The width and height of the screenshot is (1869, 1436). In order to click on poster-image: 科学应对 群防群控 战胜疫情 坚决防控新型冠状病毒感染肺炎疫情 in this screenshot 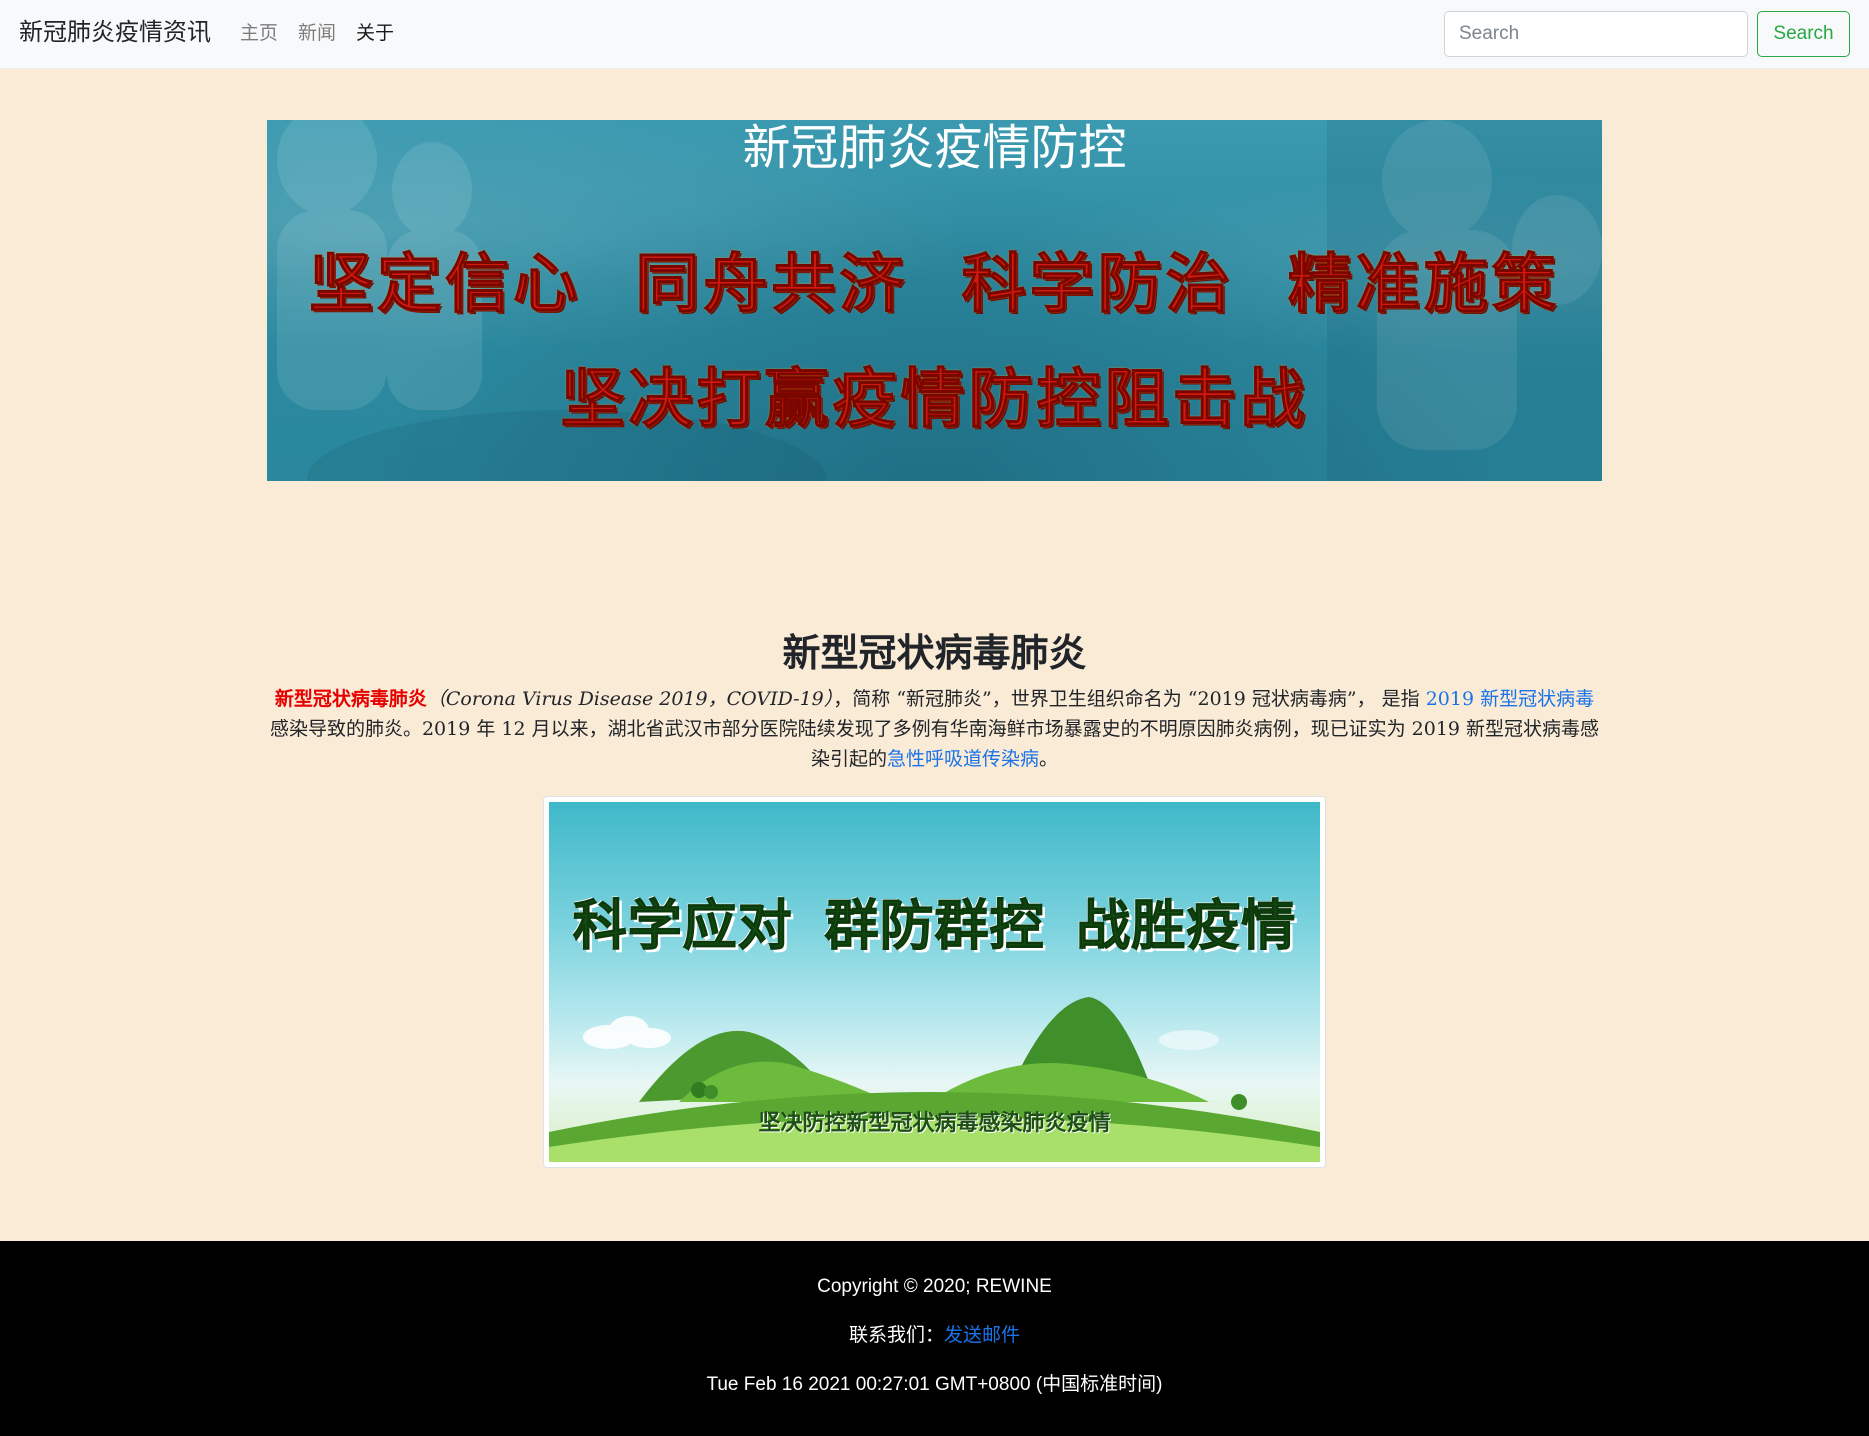, I will do `click(934, 982)`.